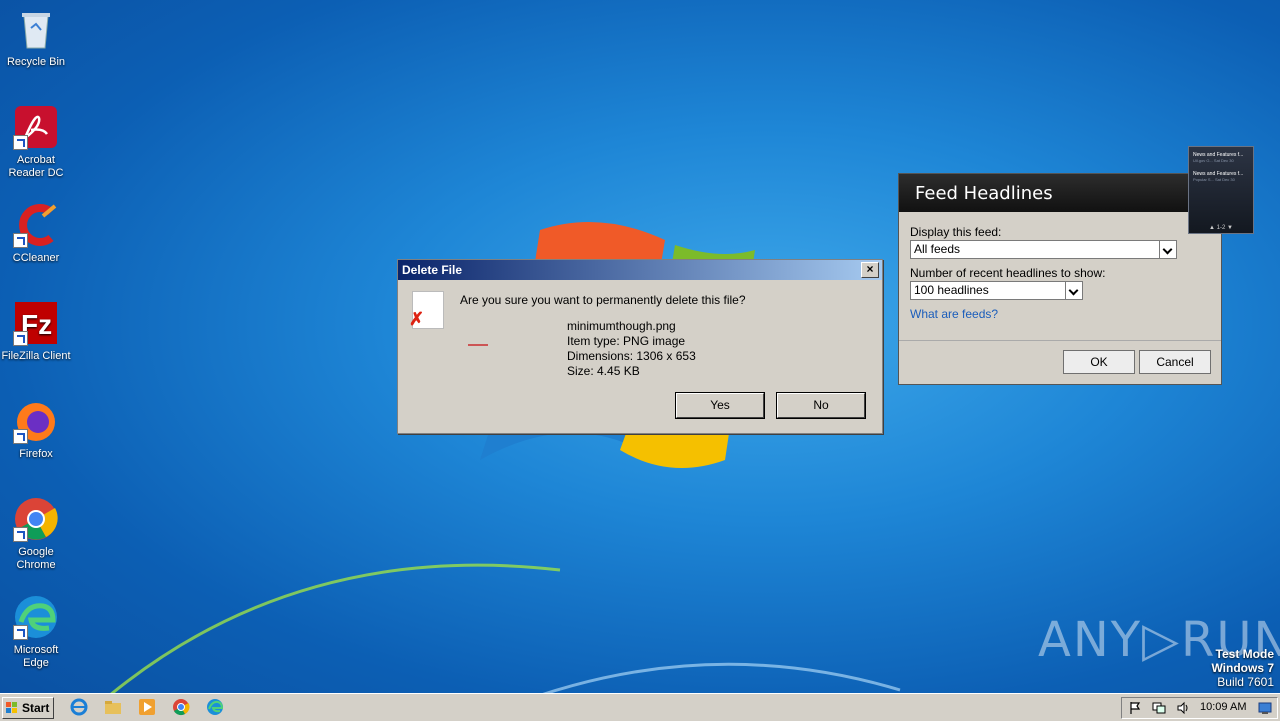 The image size is (1280, 721). What do you see at coordinates (36, 421) in the screenshot?
I see `firefox-icon` at bounding box center [36, 421].